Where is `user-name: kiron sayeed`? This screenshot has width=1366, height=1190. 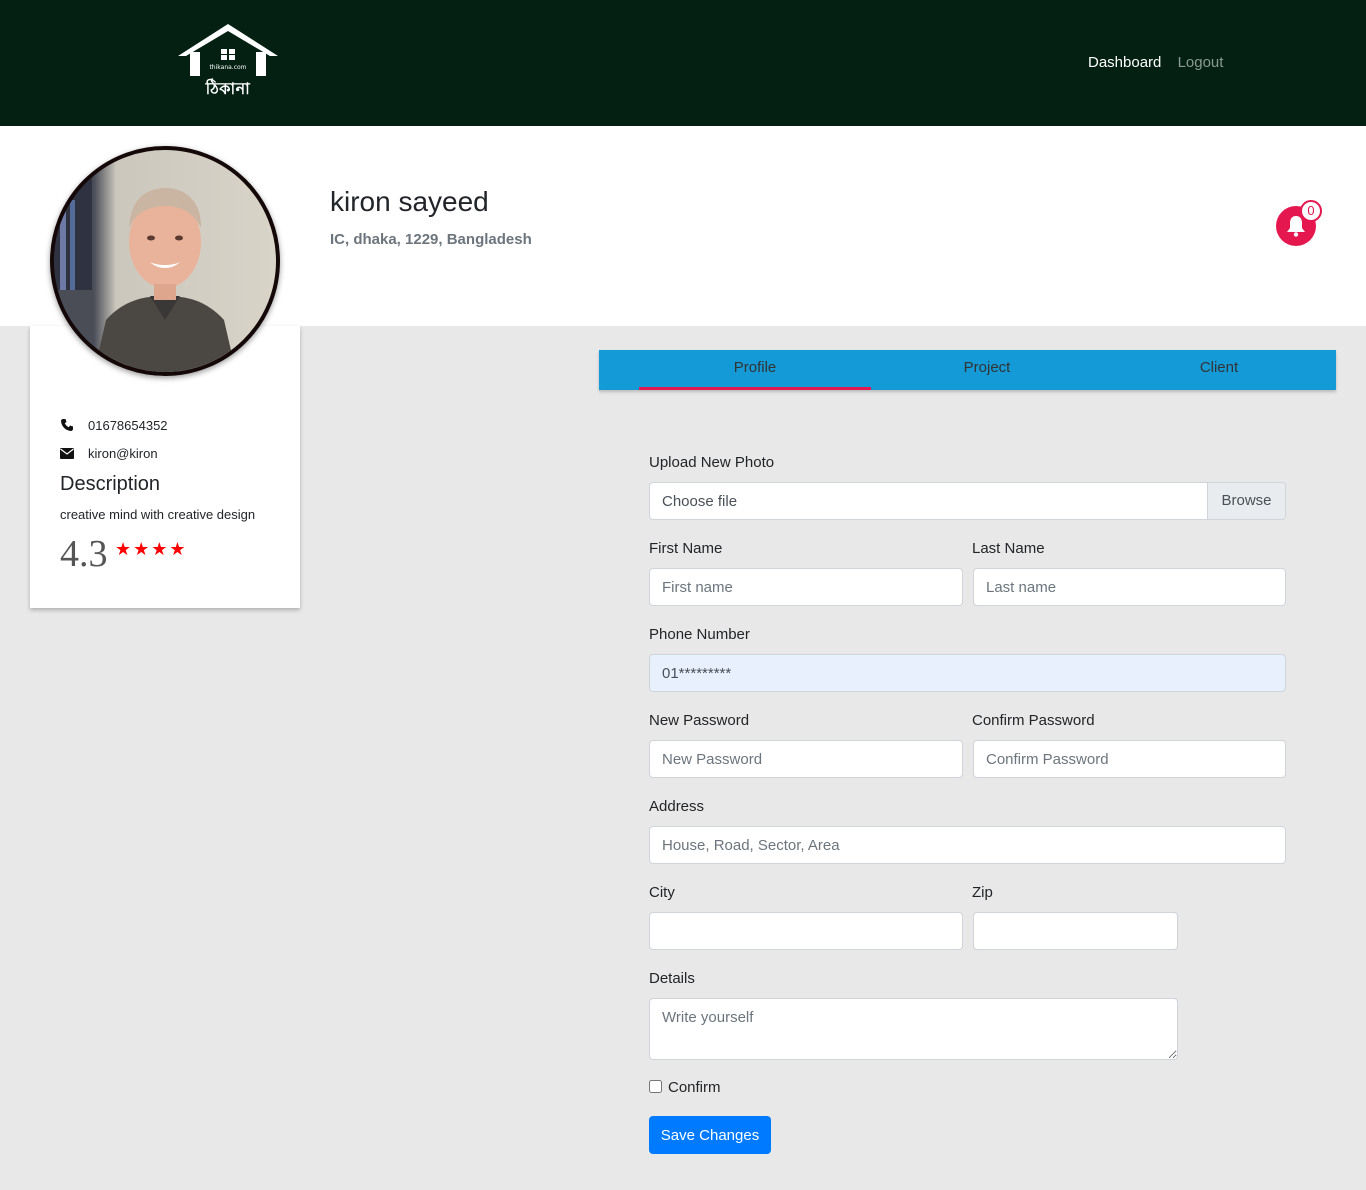
user-name: kiron sayeed is located at coordinates (409, 201).